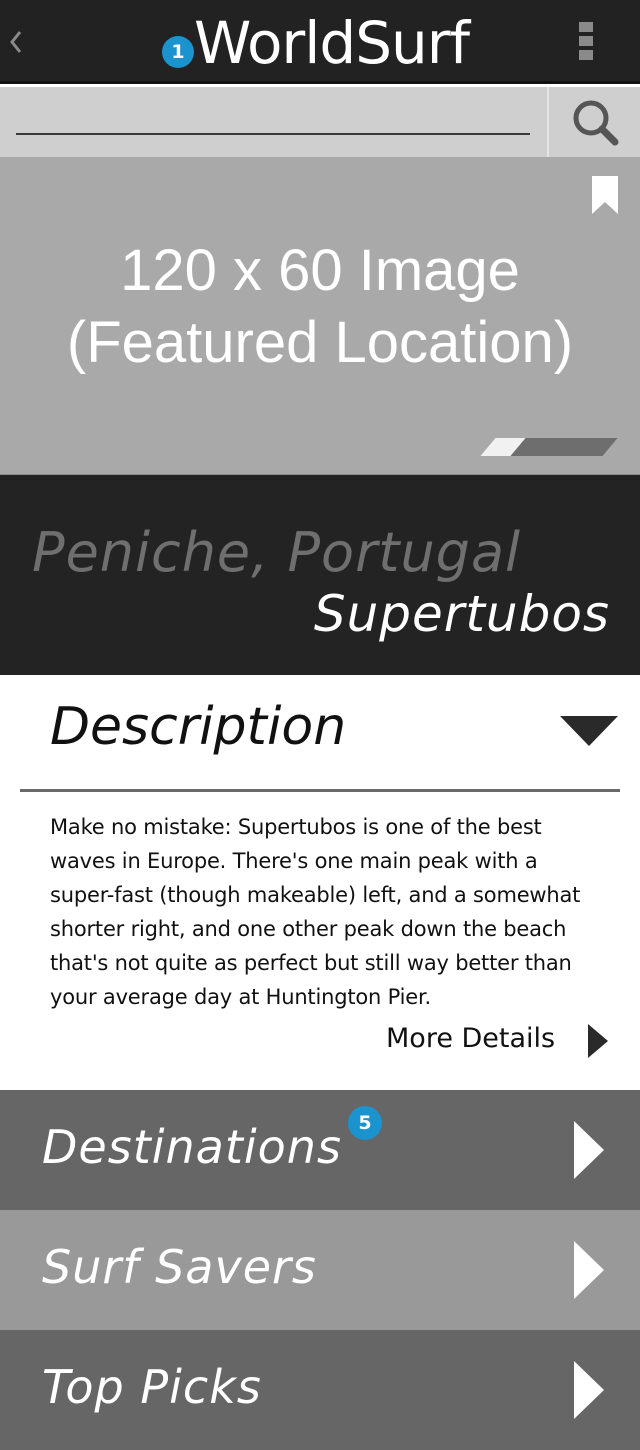  I want to click on location-banner: Peniche, Portugal Supertubos, so click(320, 575).